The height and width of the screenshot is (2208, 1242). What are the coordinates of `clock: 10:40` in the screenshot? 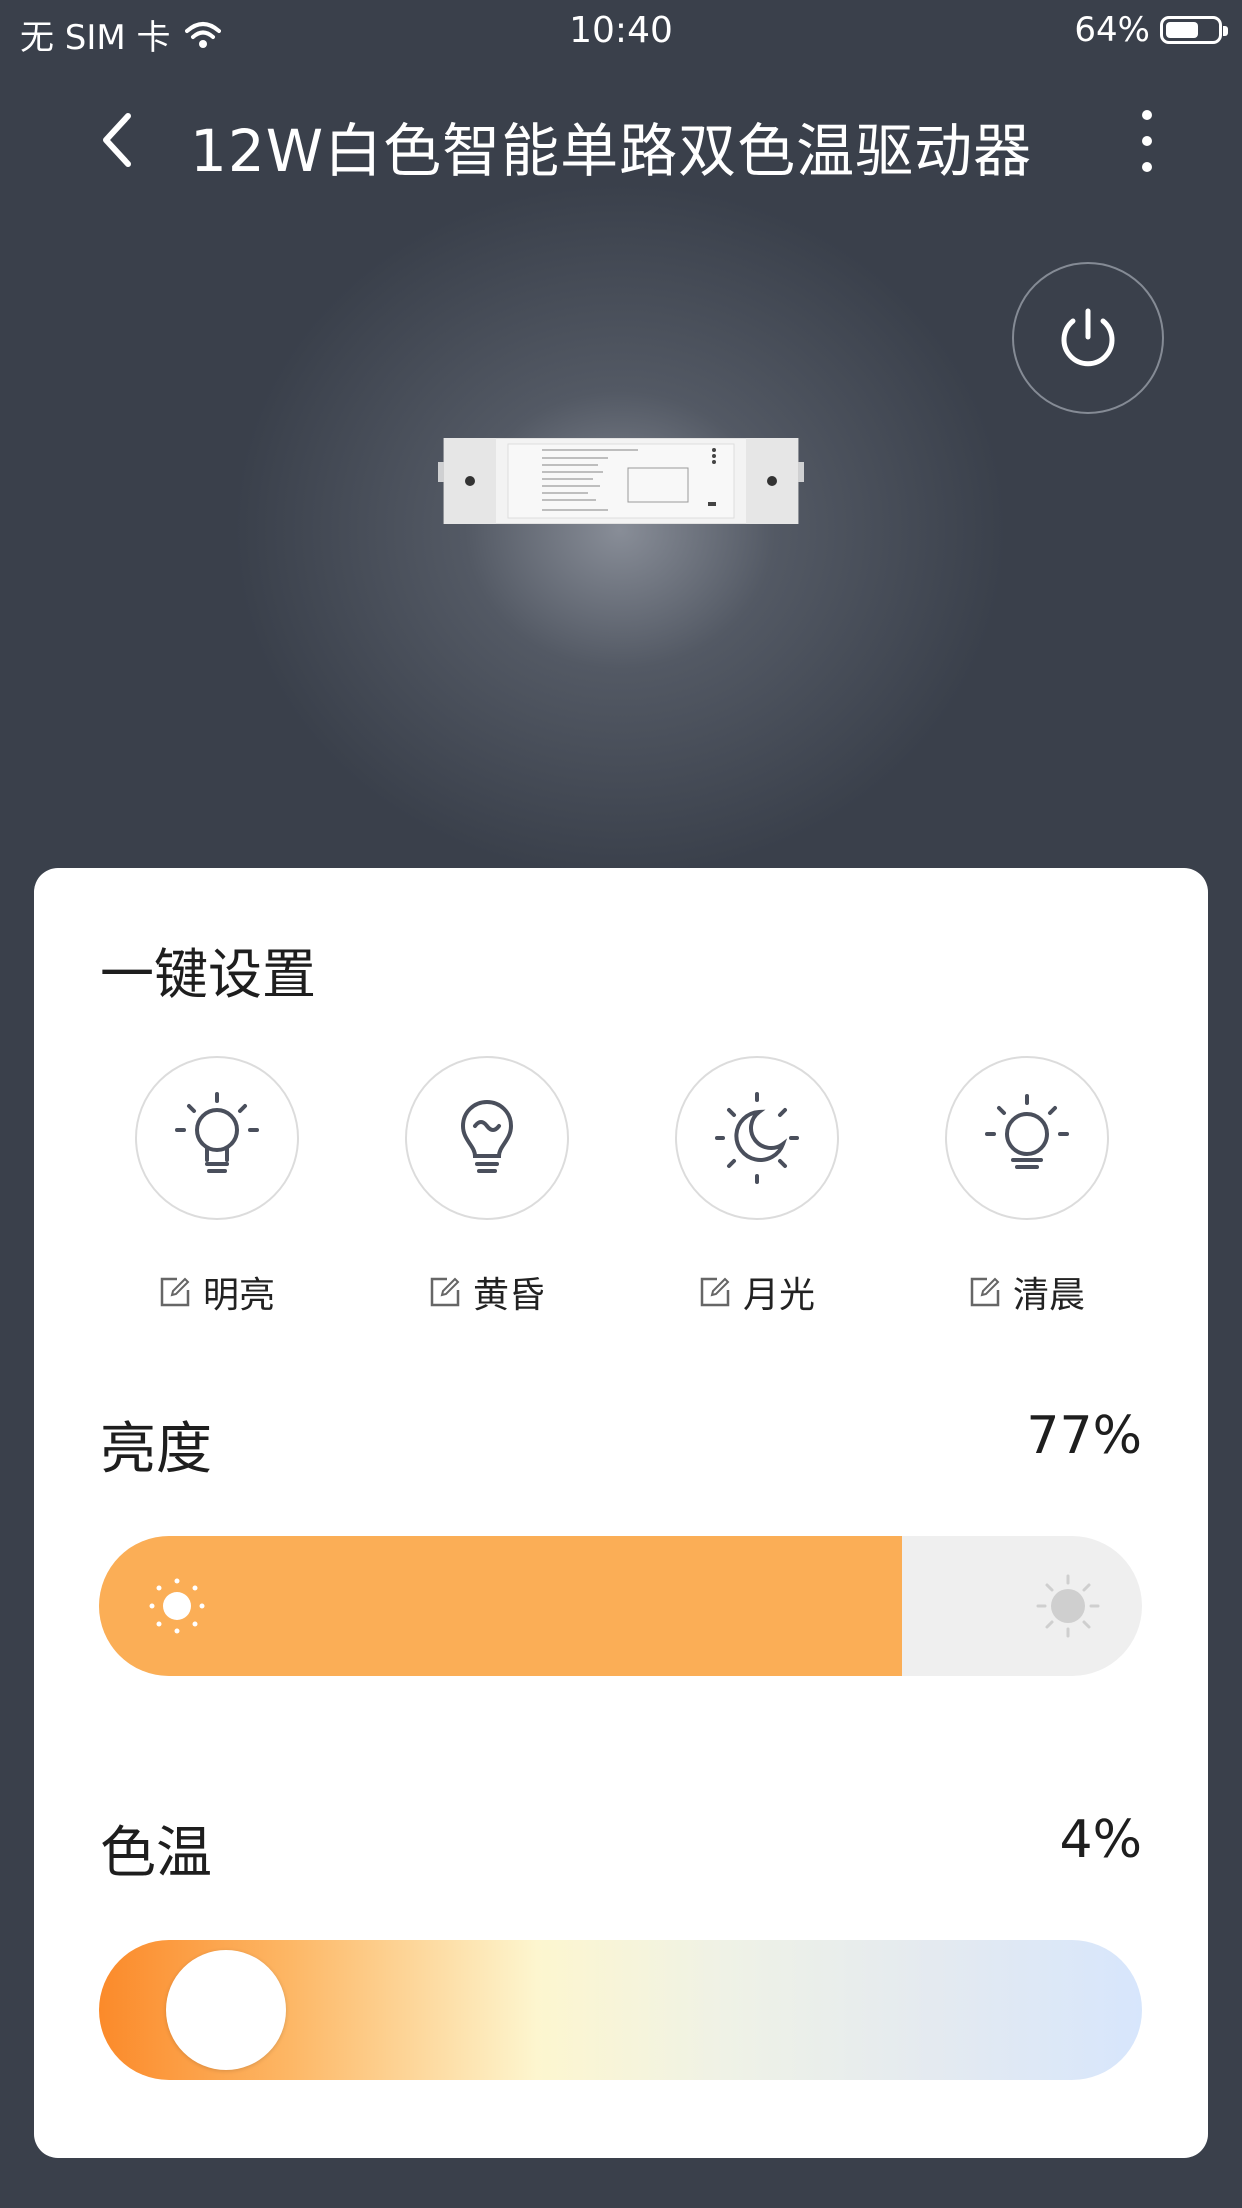 It's located at (621, 30).